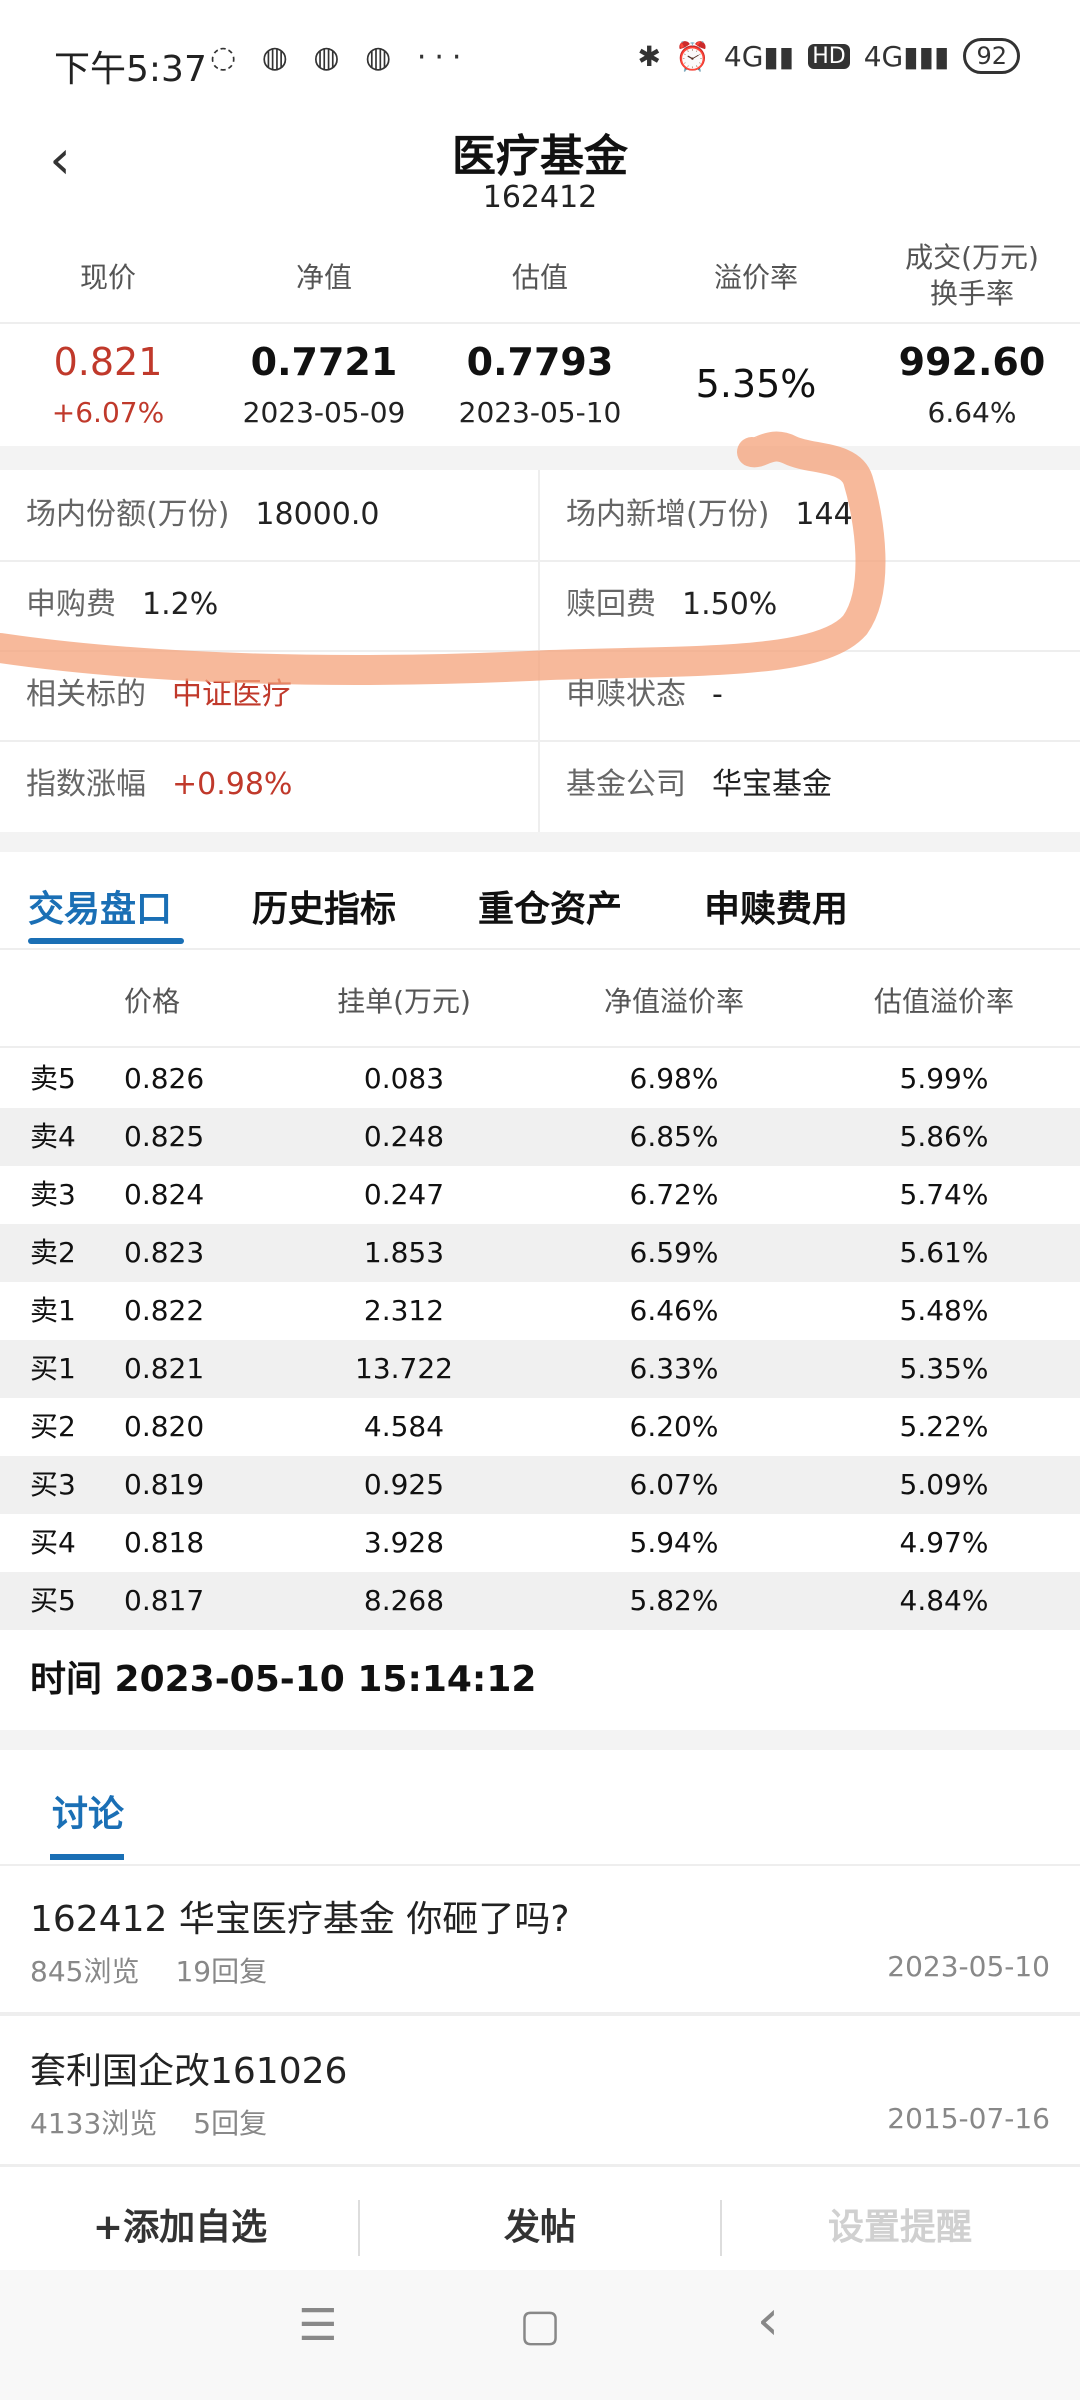 This screenshot has width=1080, height=2400. Describe the element at coordinates (550, 906) in the screenshot. I see `tab-holdings: 重仓资产` at that location.